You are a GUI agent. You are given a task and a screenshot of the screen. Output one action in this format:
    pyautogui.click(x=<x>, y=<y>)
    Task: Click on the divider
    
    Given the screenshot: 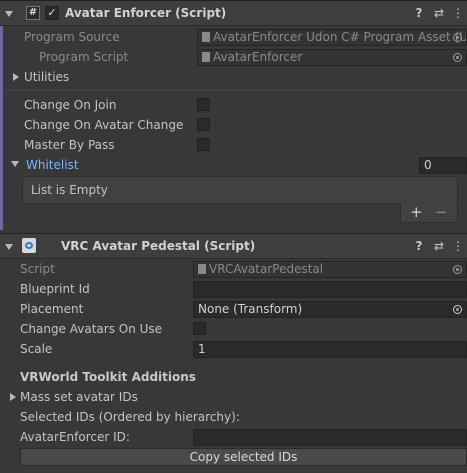 What is the action you would take?
    pyautogui.click(x=236, y=90)
    